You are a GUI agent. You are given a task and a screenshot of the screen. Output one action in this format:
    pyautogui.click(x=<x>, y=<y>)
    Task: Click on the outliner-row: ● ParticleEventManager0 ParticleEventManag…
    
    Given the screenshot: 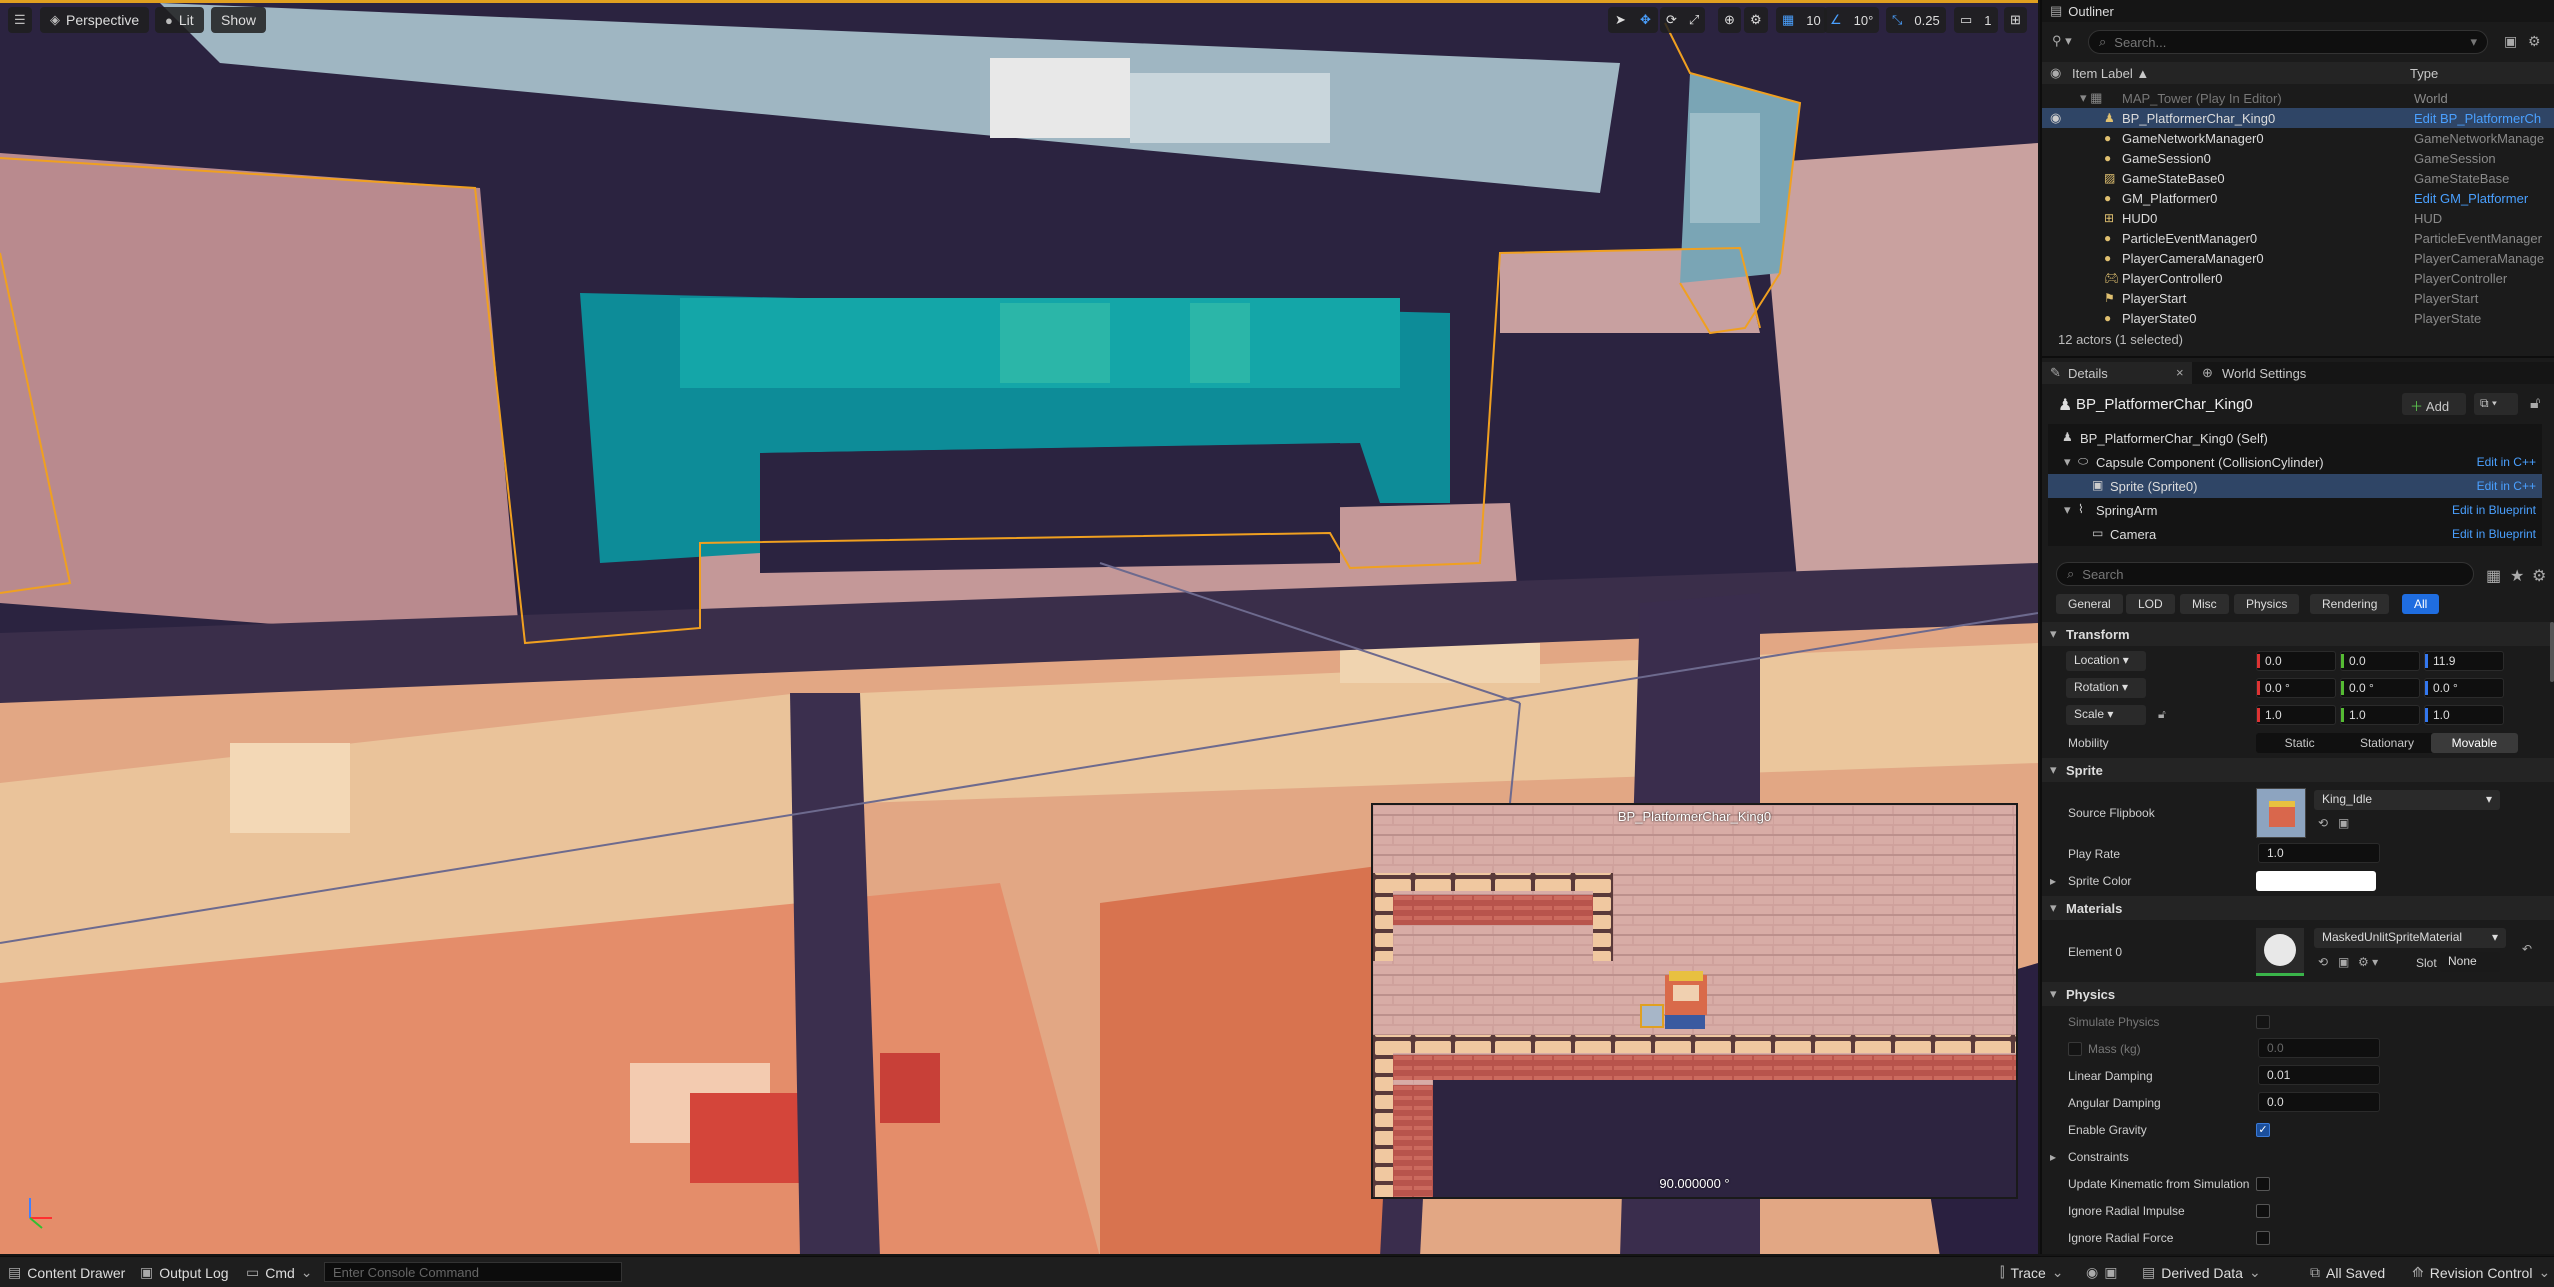 What is the action you would take?
    pyautogui.click(x=2298, y=238)
    